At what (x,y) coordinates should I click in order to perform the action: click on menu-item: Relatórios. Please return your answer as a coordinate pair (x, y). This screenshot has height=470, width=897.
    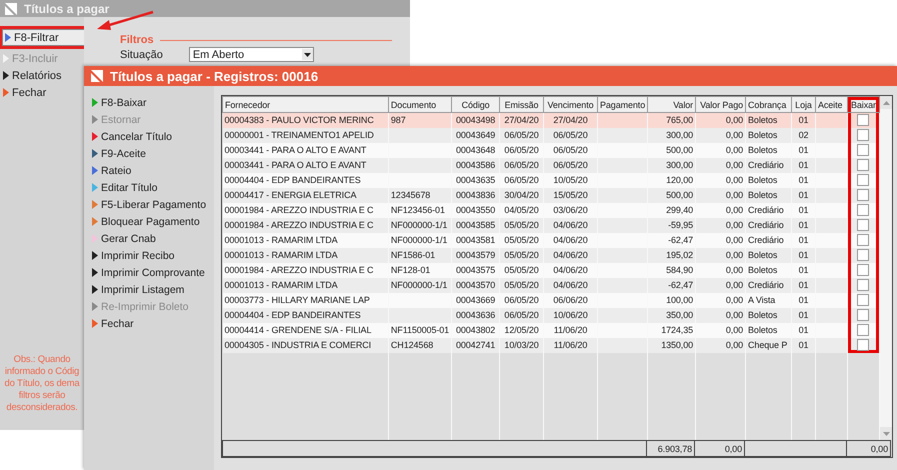
    Looking at the image, I should click on (42, 75).